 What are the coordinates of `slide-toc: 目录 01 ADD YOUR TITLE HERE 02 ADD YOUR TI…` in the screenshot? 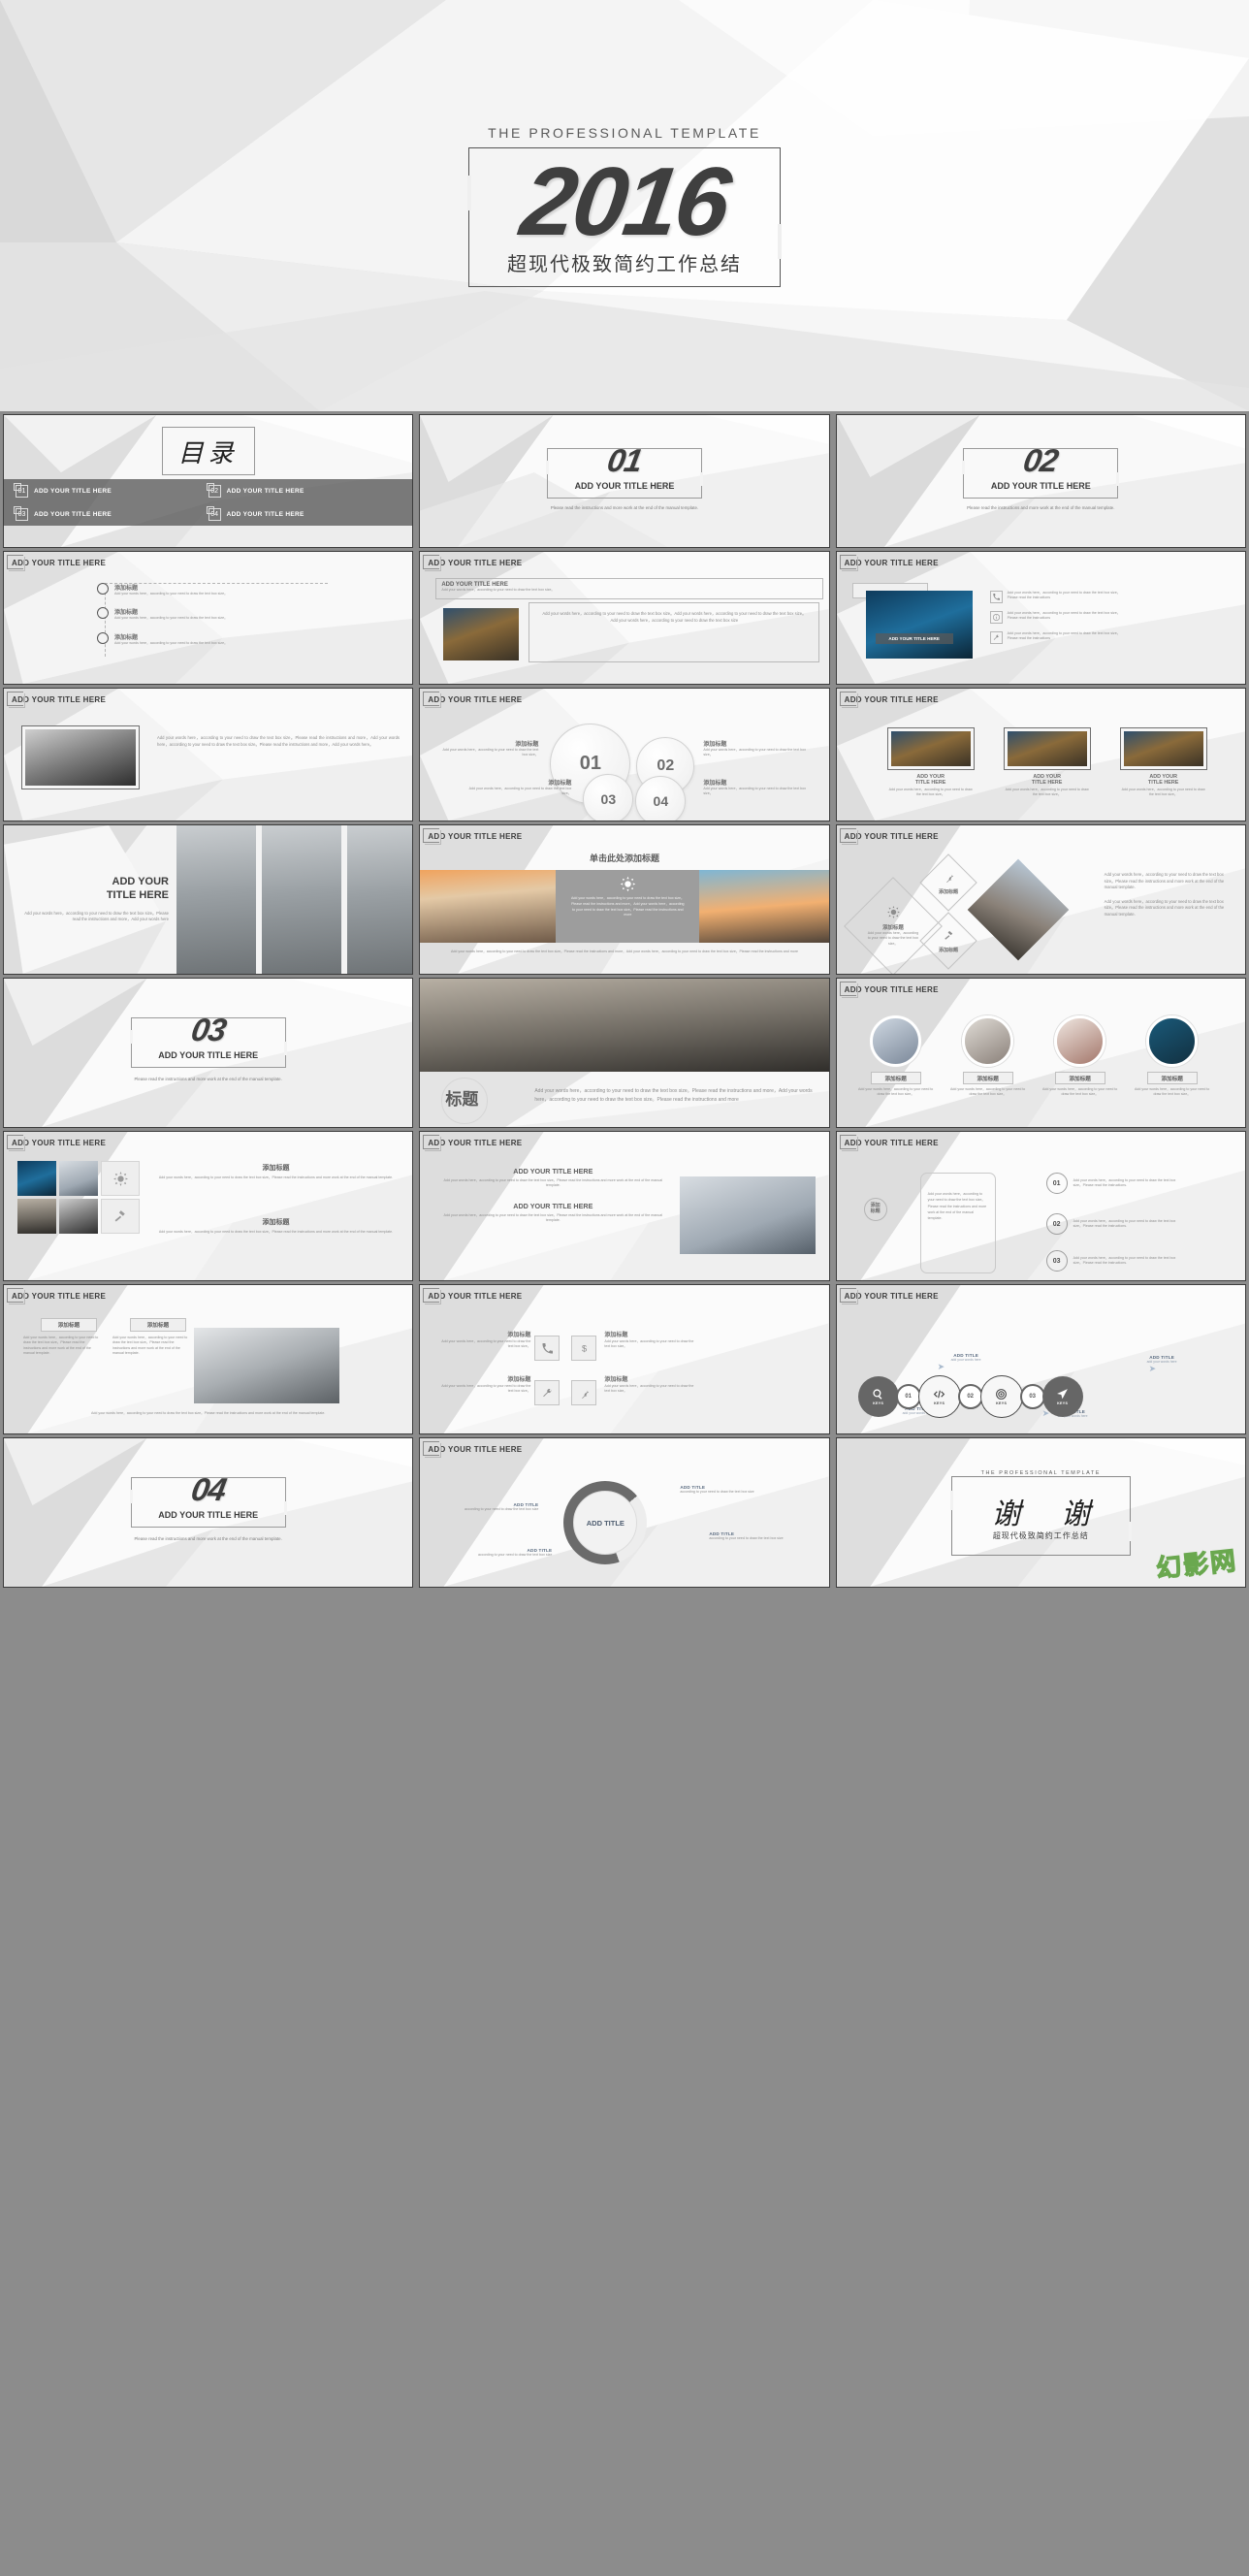 It's located at (208, 481).